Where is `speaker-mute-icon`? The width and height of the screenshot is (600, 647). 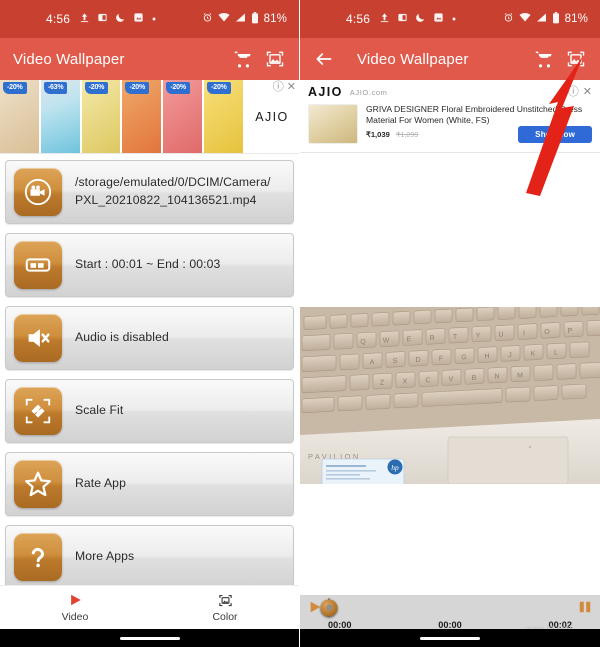
speaker-mute-icon is located at coordinates (38, 338).